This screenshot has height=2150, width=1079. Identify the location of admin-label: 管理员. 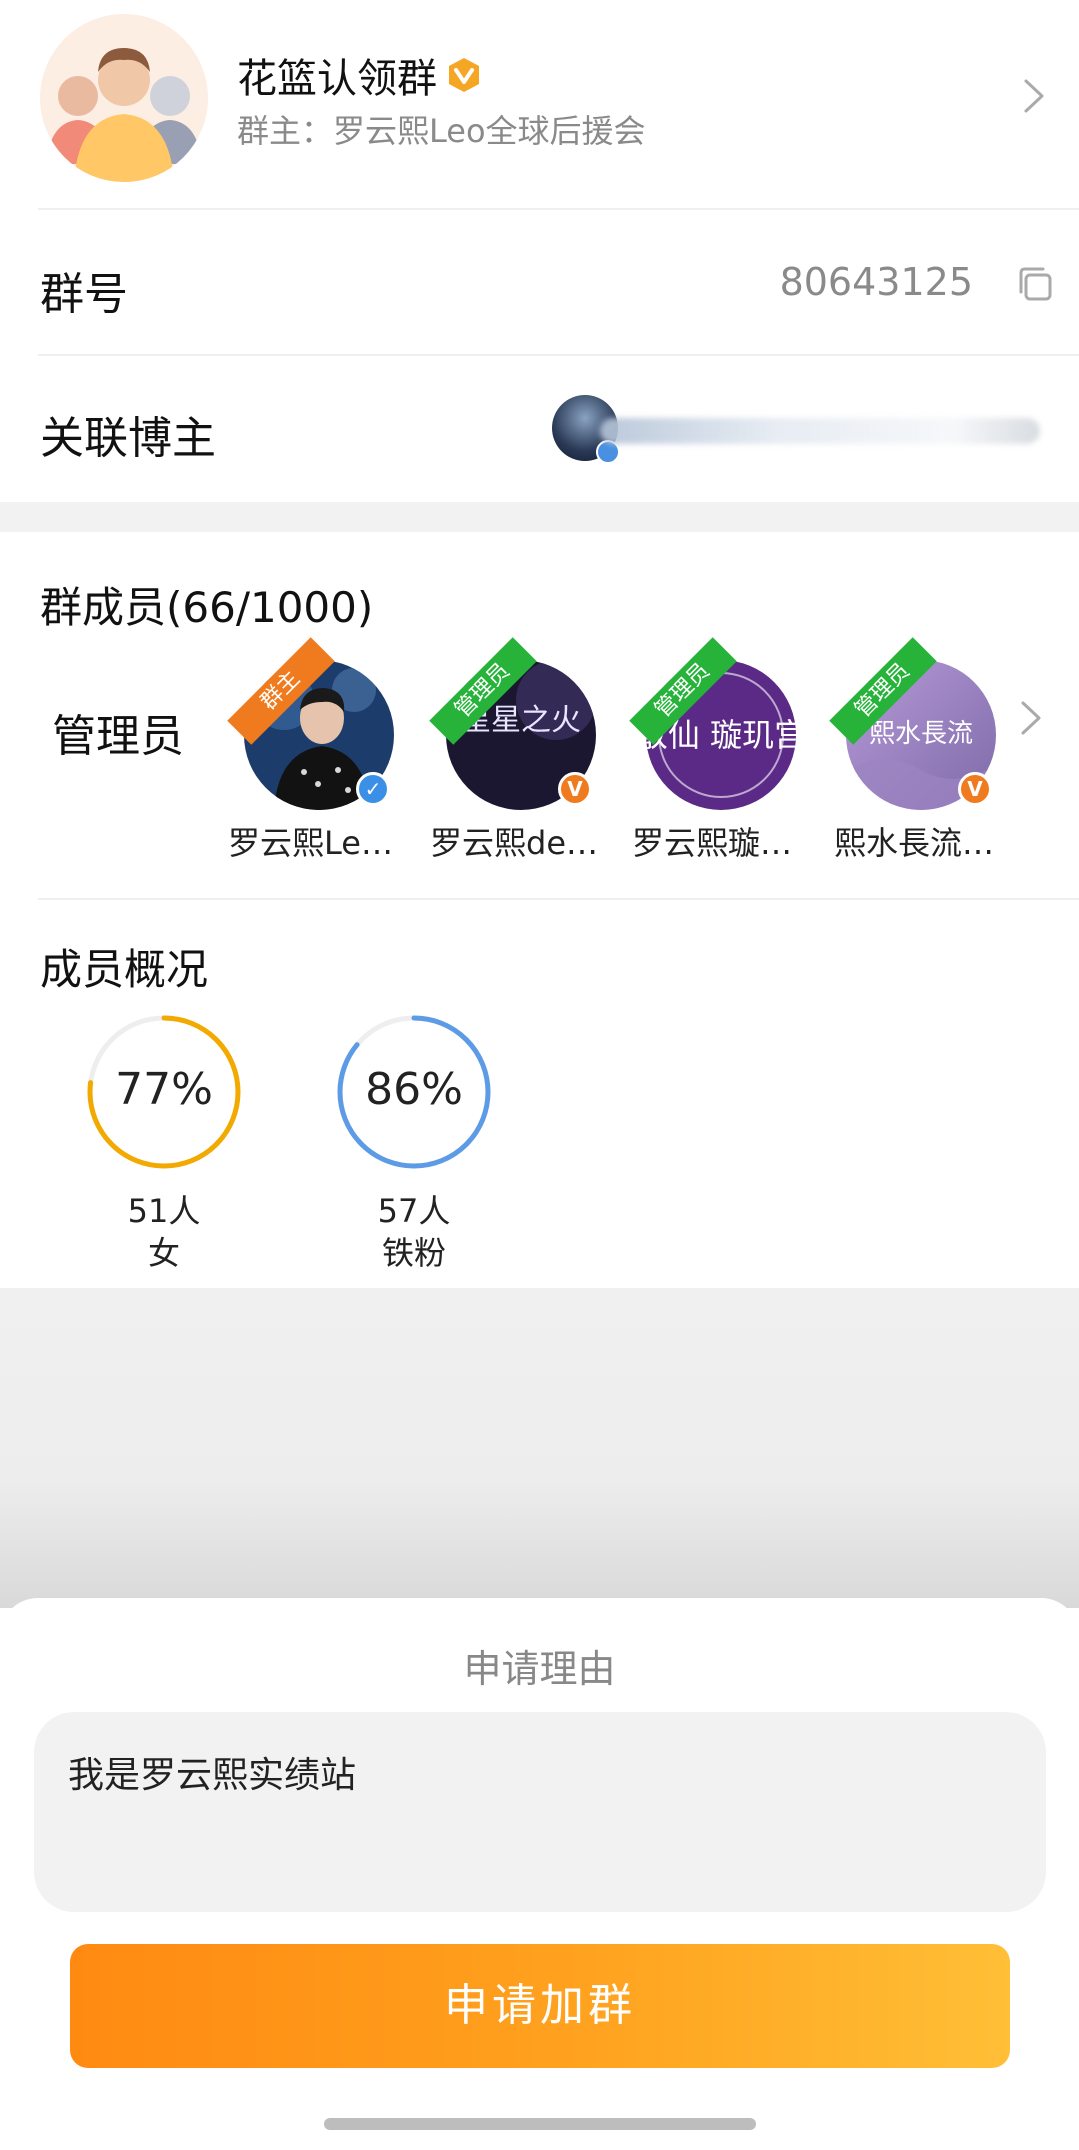
(118, 736).